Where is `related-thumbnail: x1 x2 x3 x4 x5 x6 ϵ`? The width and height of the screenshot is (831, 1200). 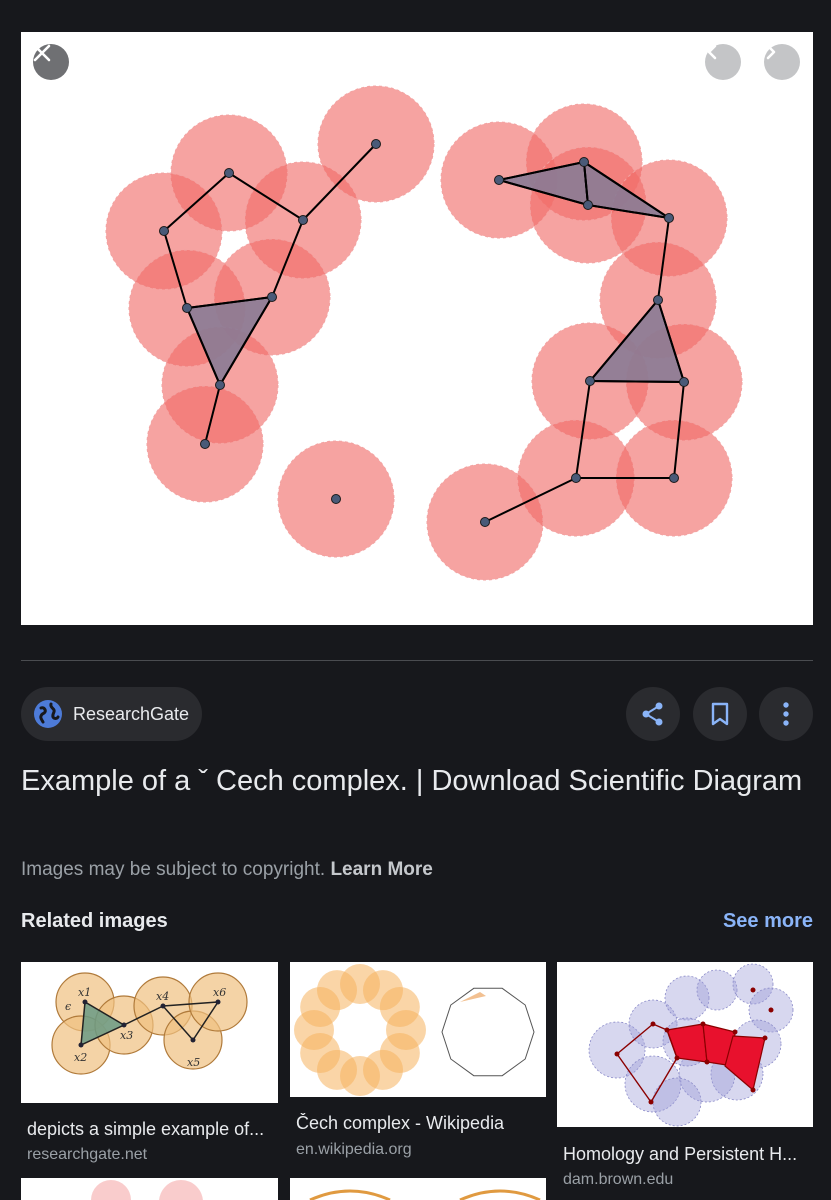
related-thumbnail: x1 x2 x3 x4 x5 x6 ϵ is located at coordinates (149, 1032).